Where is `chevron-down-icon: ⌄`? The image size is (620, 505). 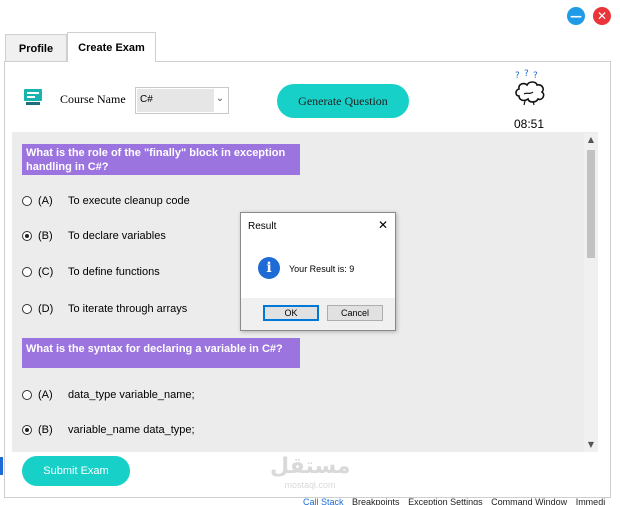
chevron-down-icon: ⌄ is located at coordinates (220, 100).